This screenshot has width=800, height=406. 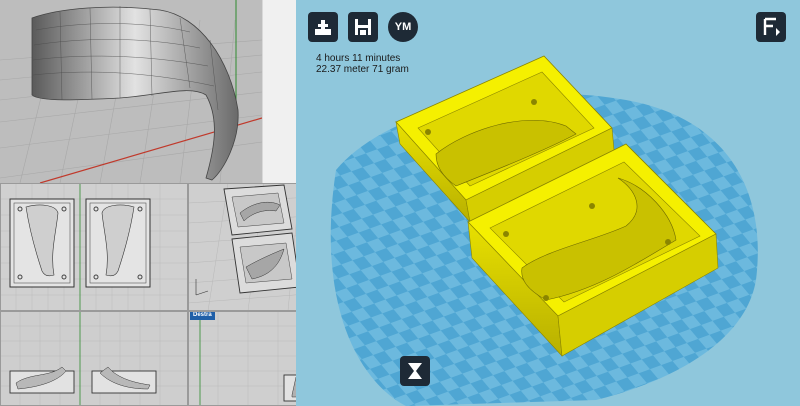 I want to click on layers-icon, so click(x=771, y=26).